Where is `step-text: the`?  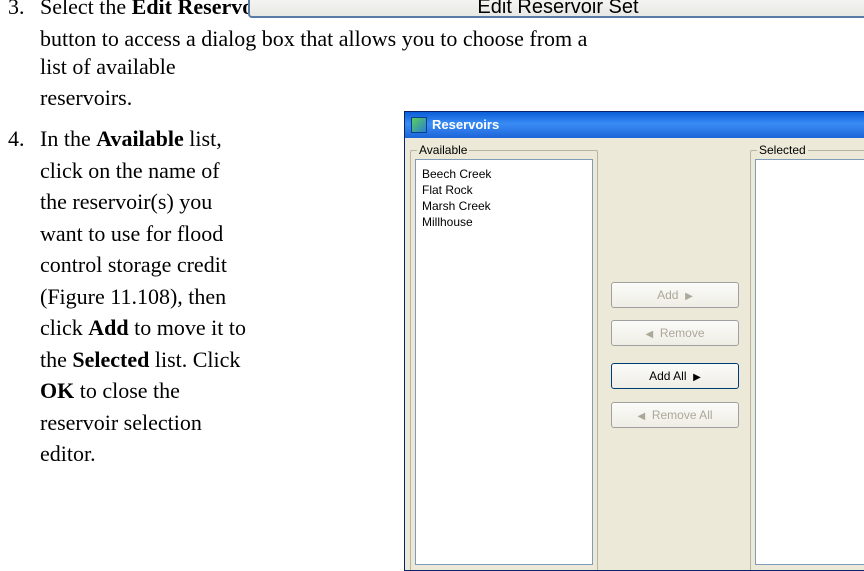
step-text: the is located at coordinates (56, 359).